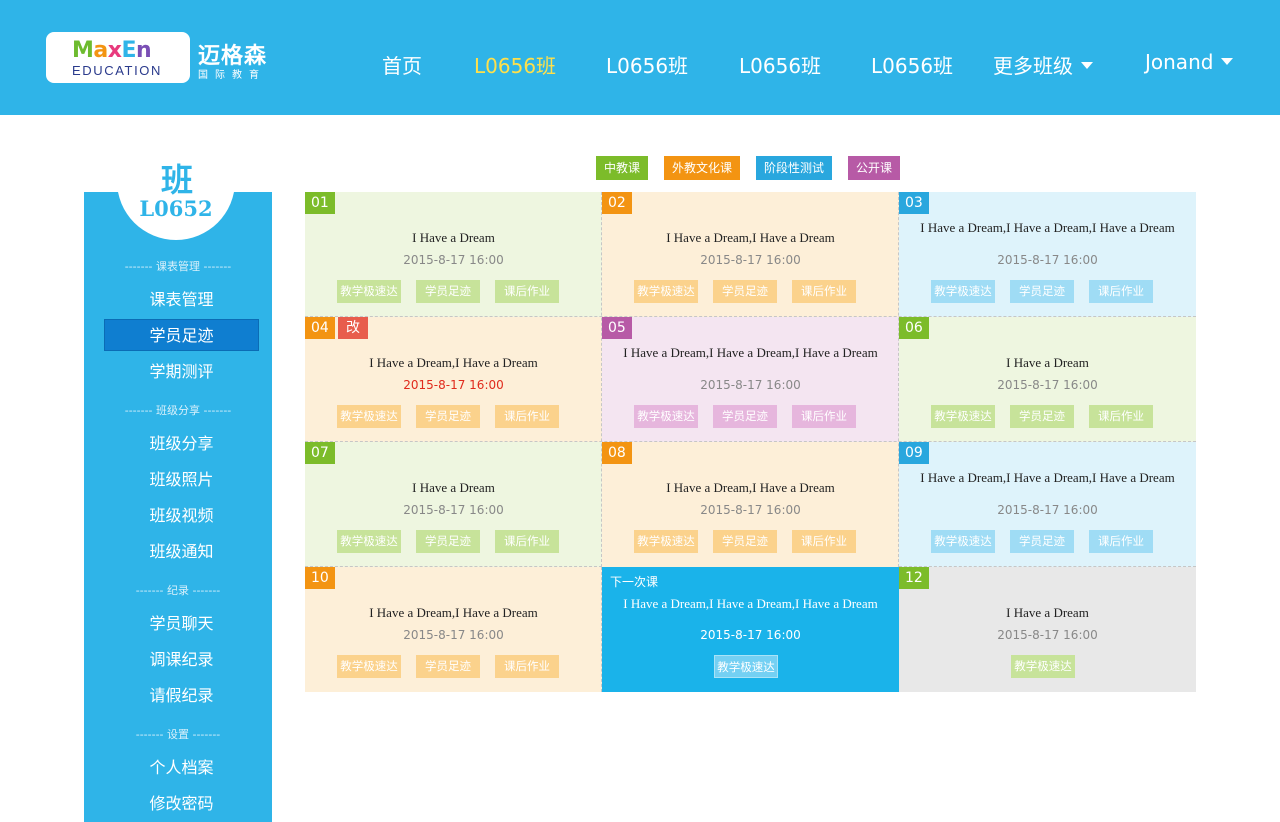 The width and height of the screenshot is (1280, 822). I want to click on logo-letter: x, so click(114, 50).